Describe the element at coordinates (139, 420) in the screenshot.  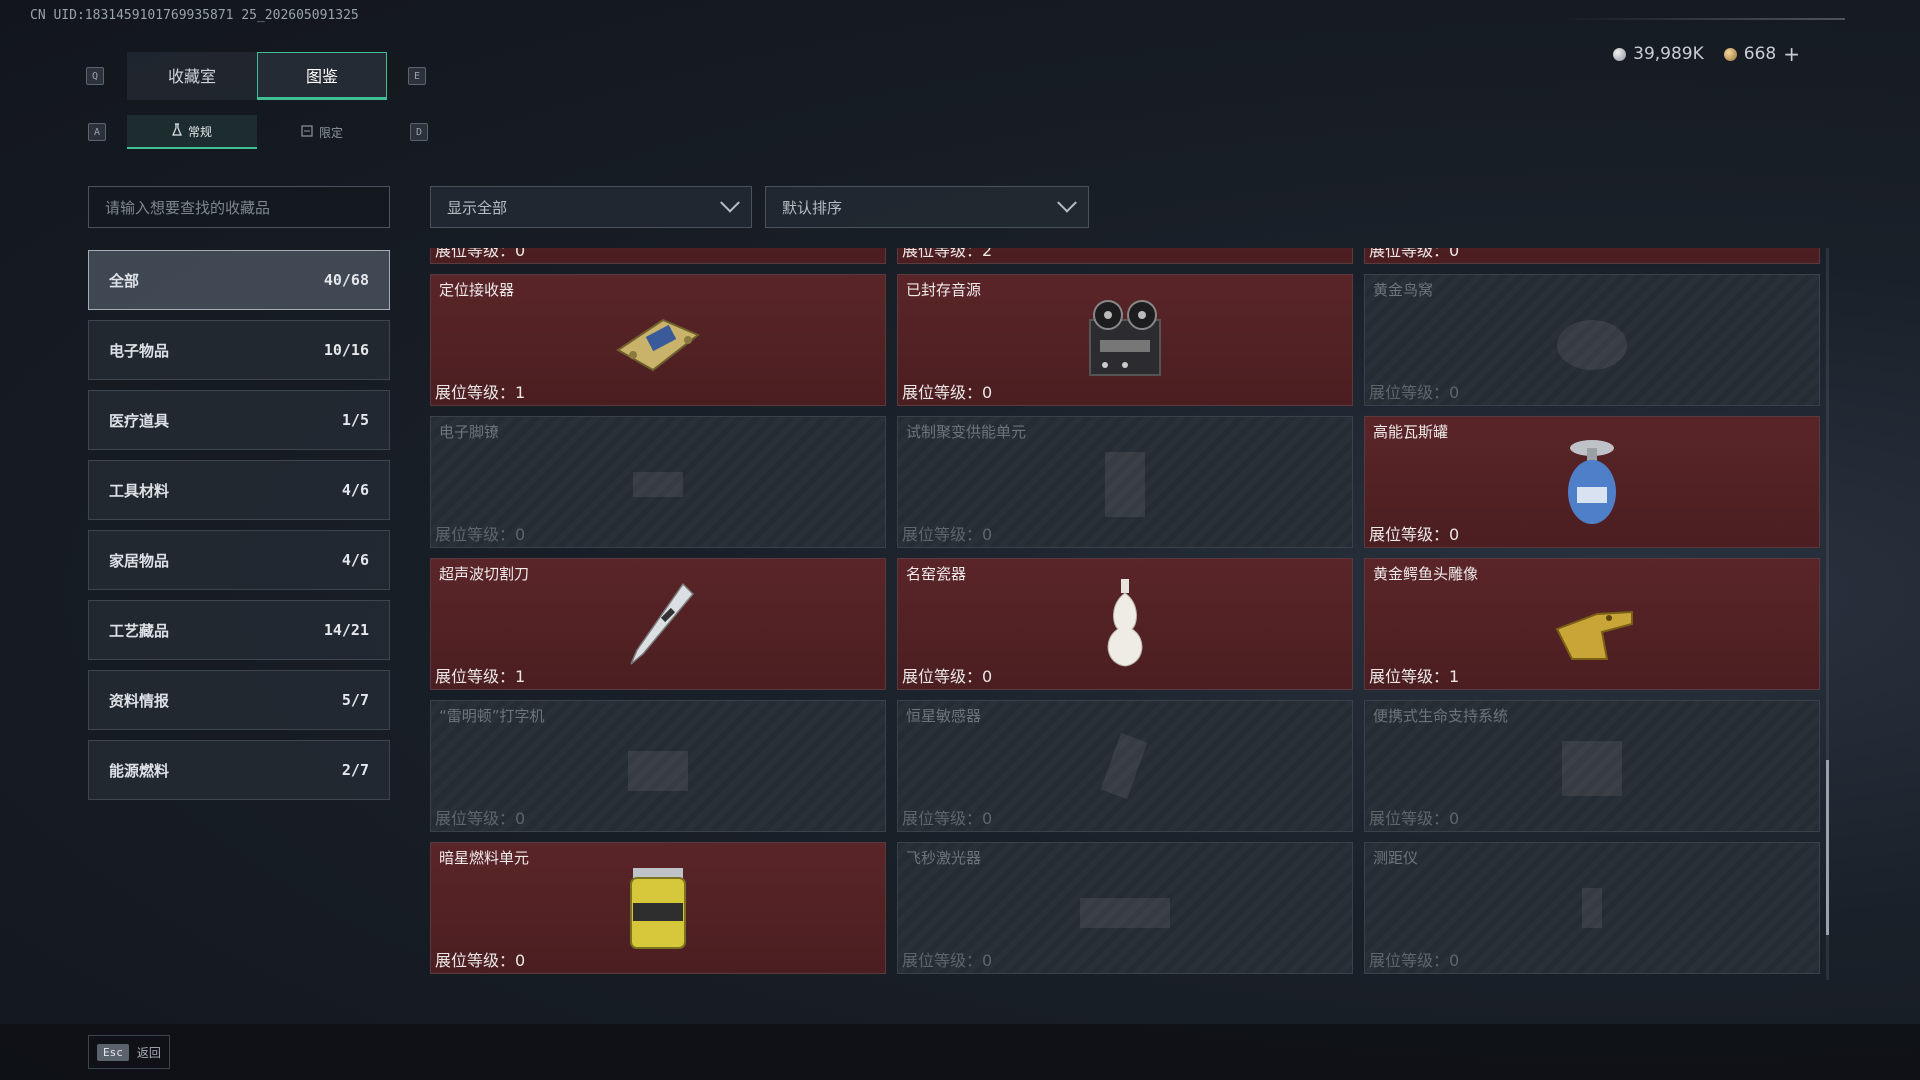
I see `category-name: 医疗道具` at that location.